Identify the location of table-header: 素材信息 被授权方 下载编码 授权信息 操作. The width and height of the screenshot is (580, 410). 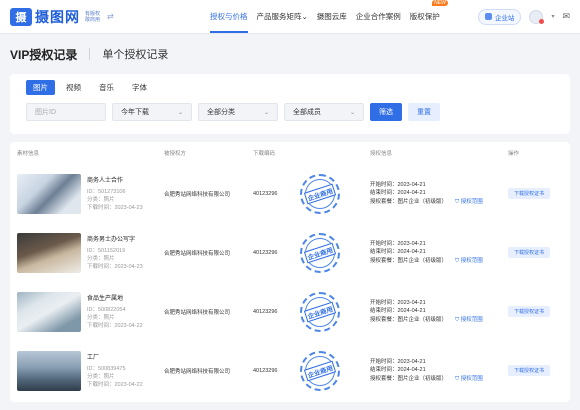
(290, 153).